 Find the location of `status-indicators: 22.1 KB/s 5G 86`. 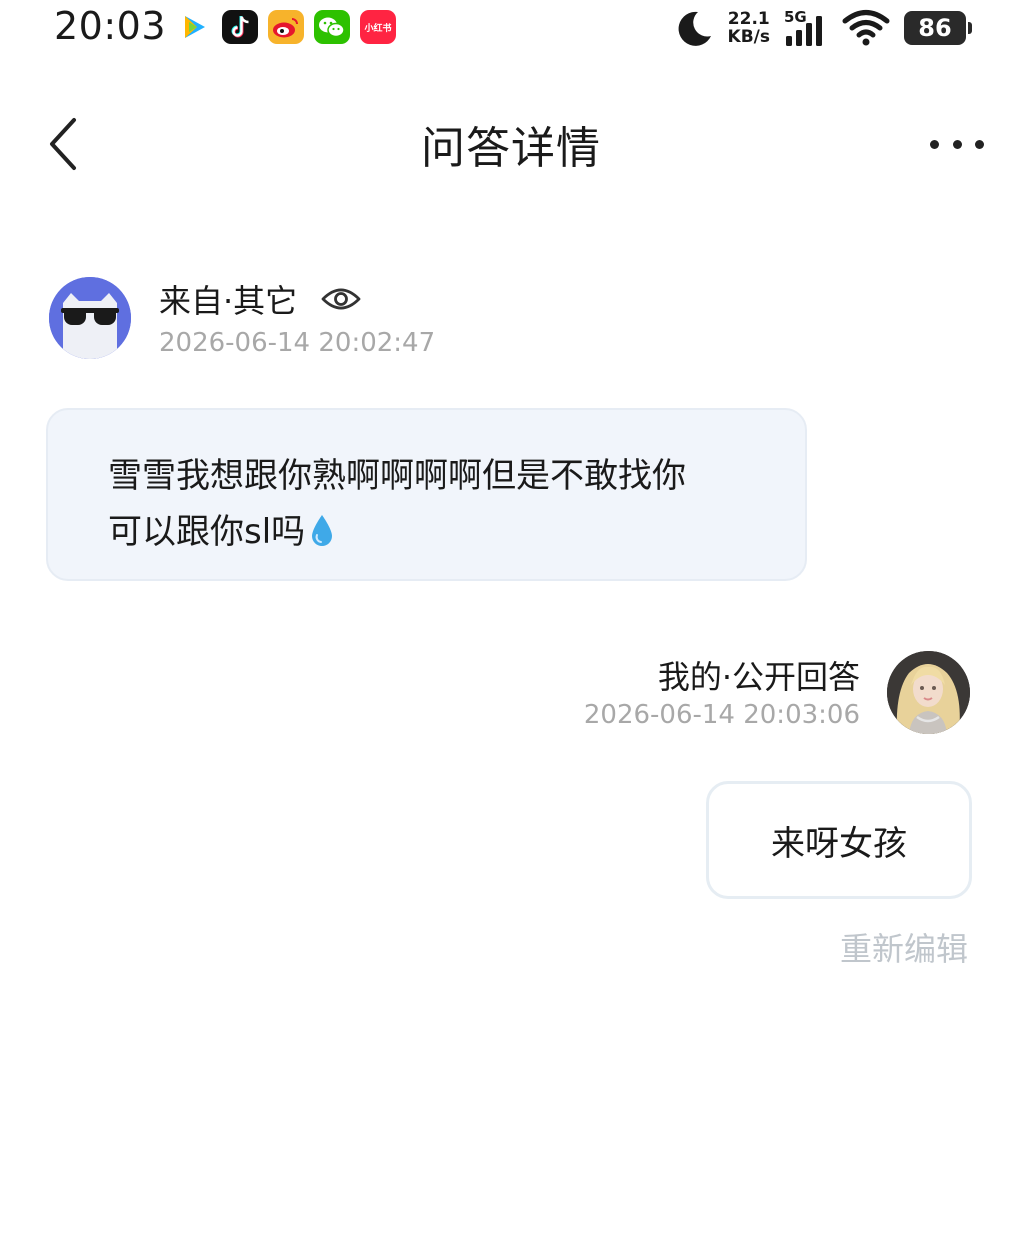

status-indicators: 22.1 KB/s 5G 86 is located at coordinates (823, 28).